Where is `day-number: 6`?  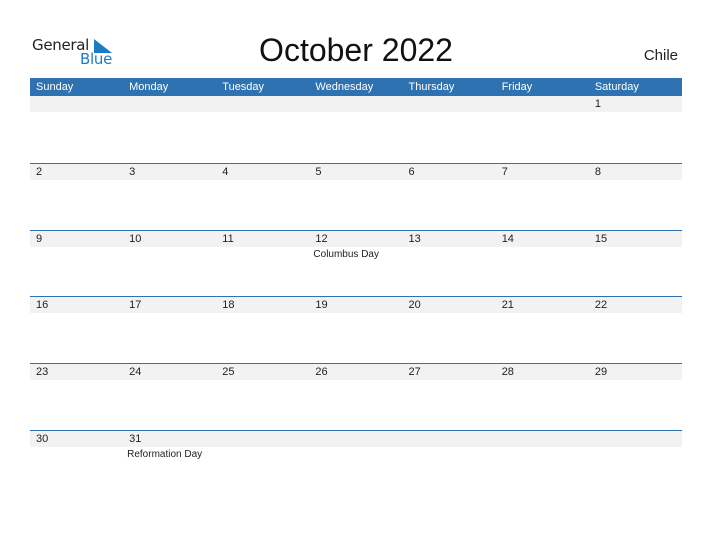 day-number: 6 is located at coordinates (411, 172).